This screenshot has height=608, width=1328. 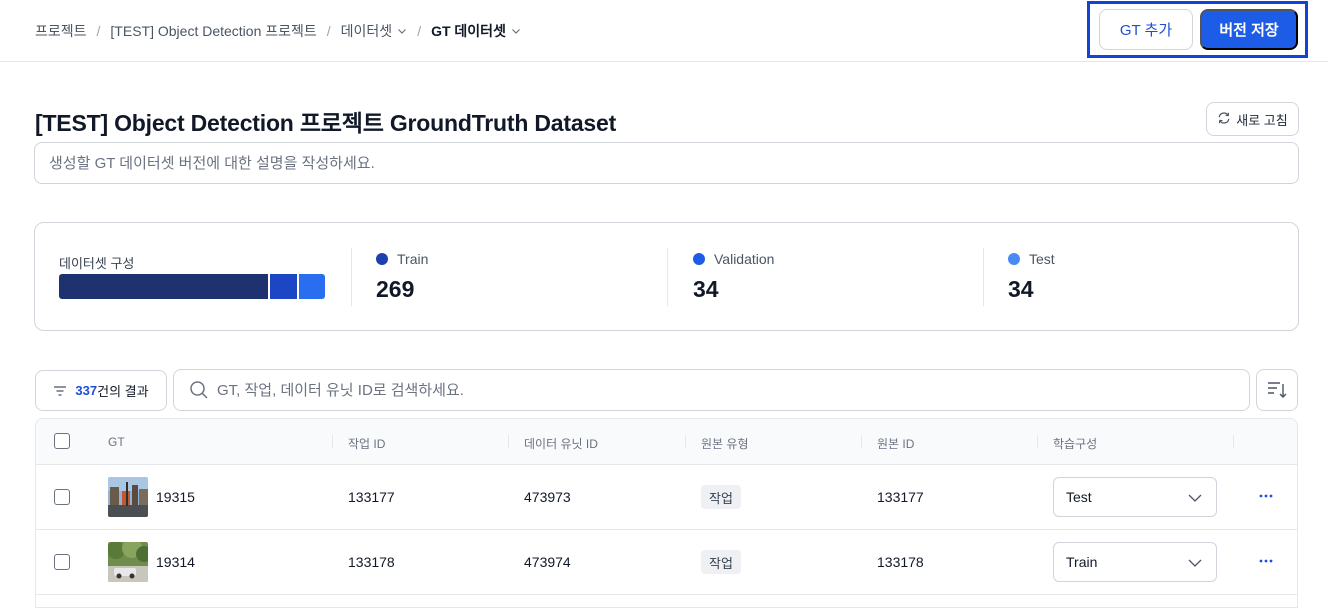 I want to click on composition-label: 데이터셋 구성, so click(x=97, y=263).